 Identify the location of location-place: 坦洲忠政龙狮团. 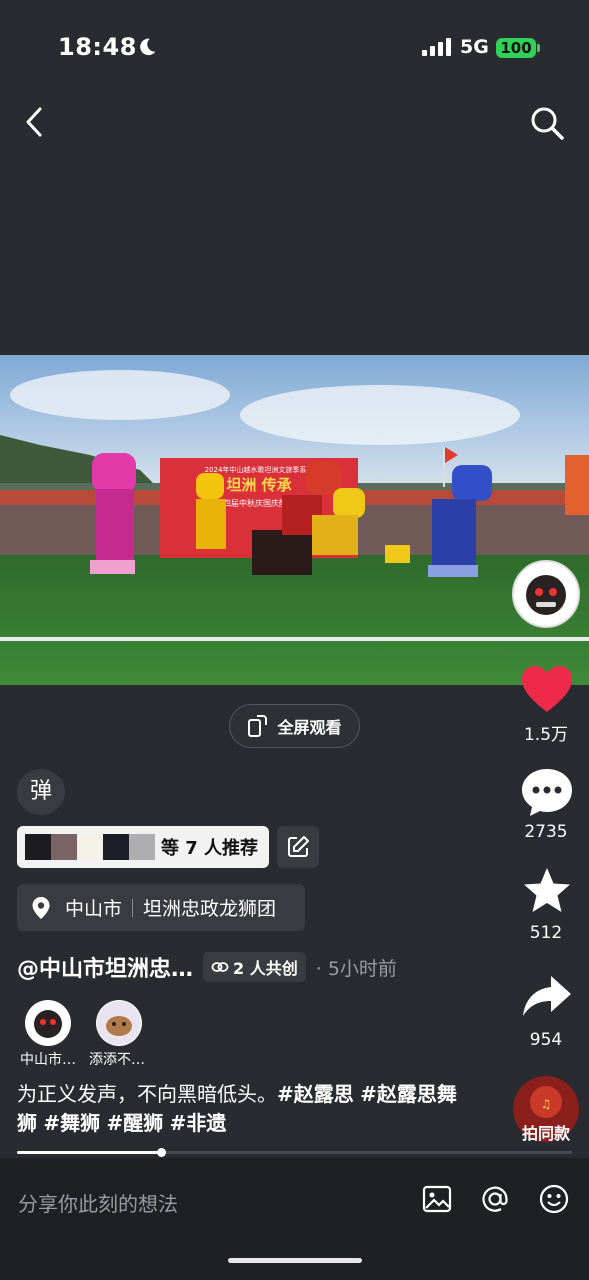
(210, 909).